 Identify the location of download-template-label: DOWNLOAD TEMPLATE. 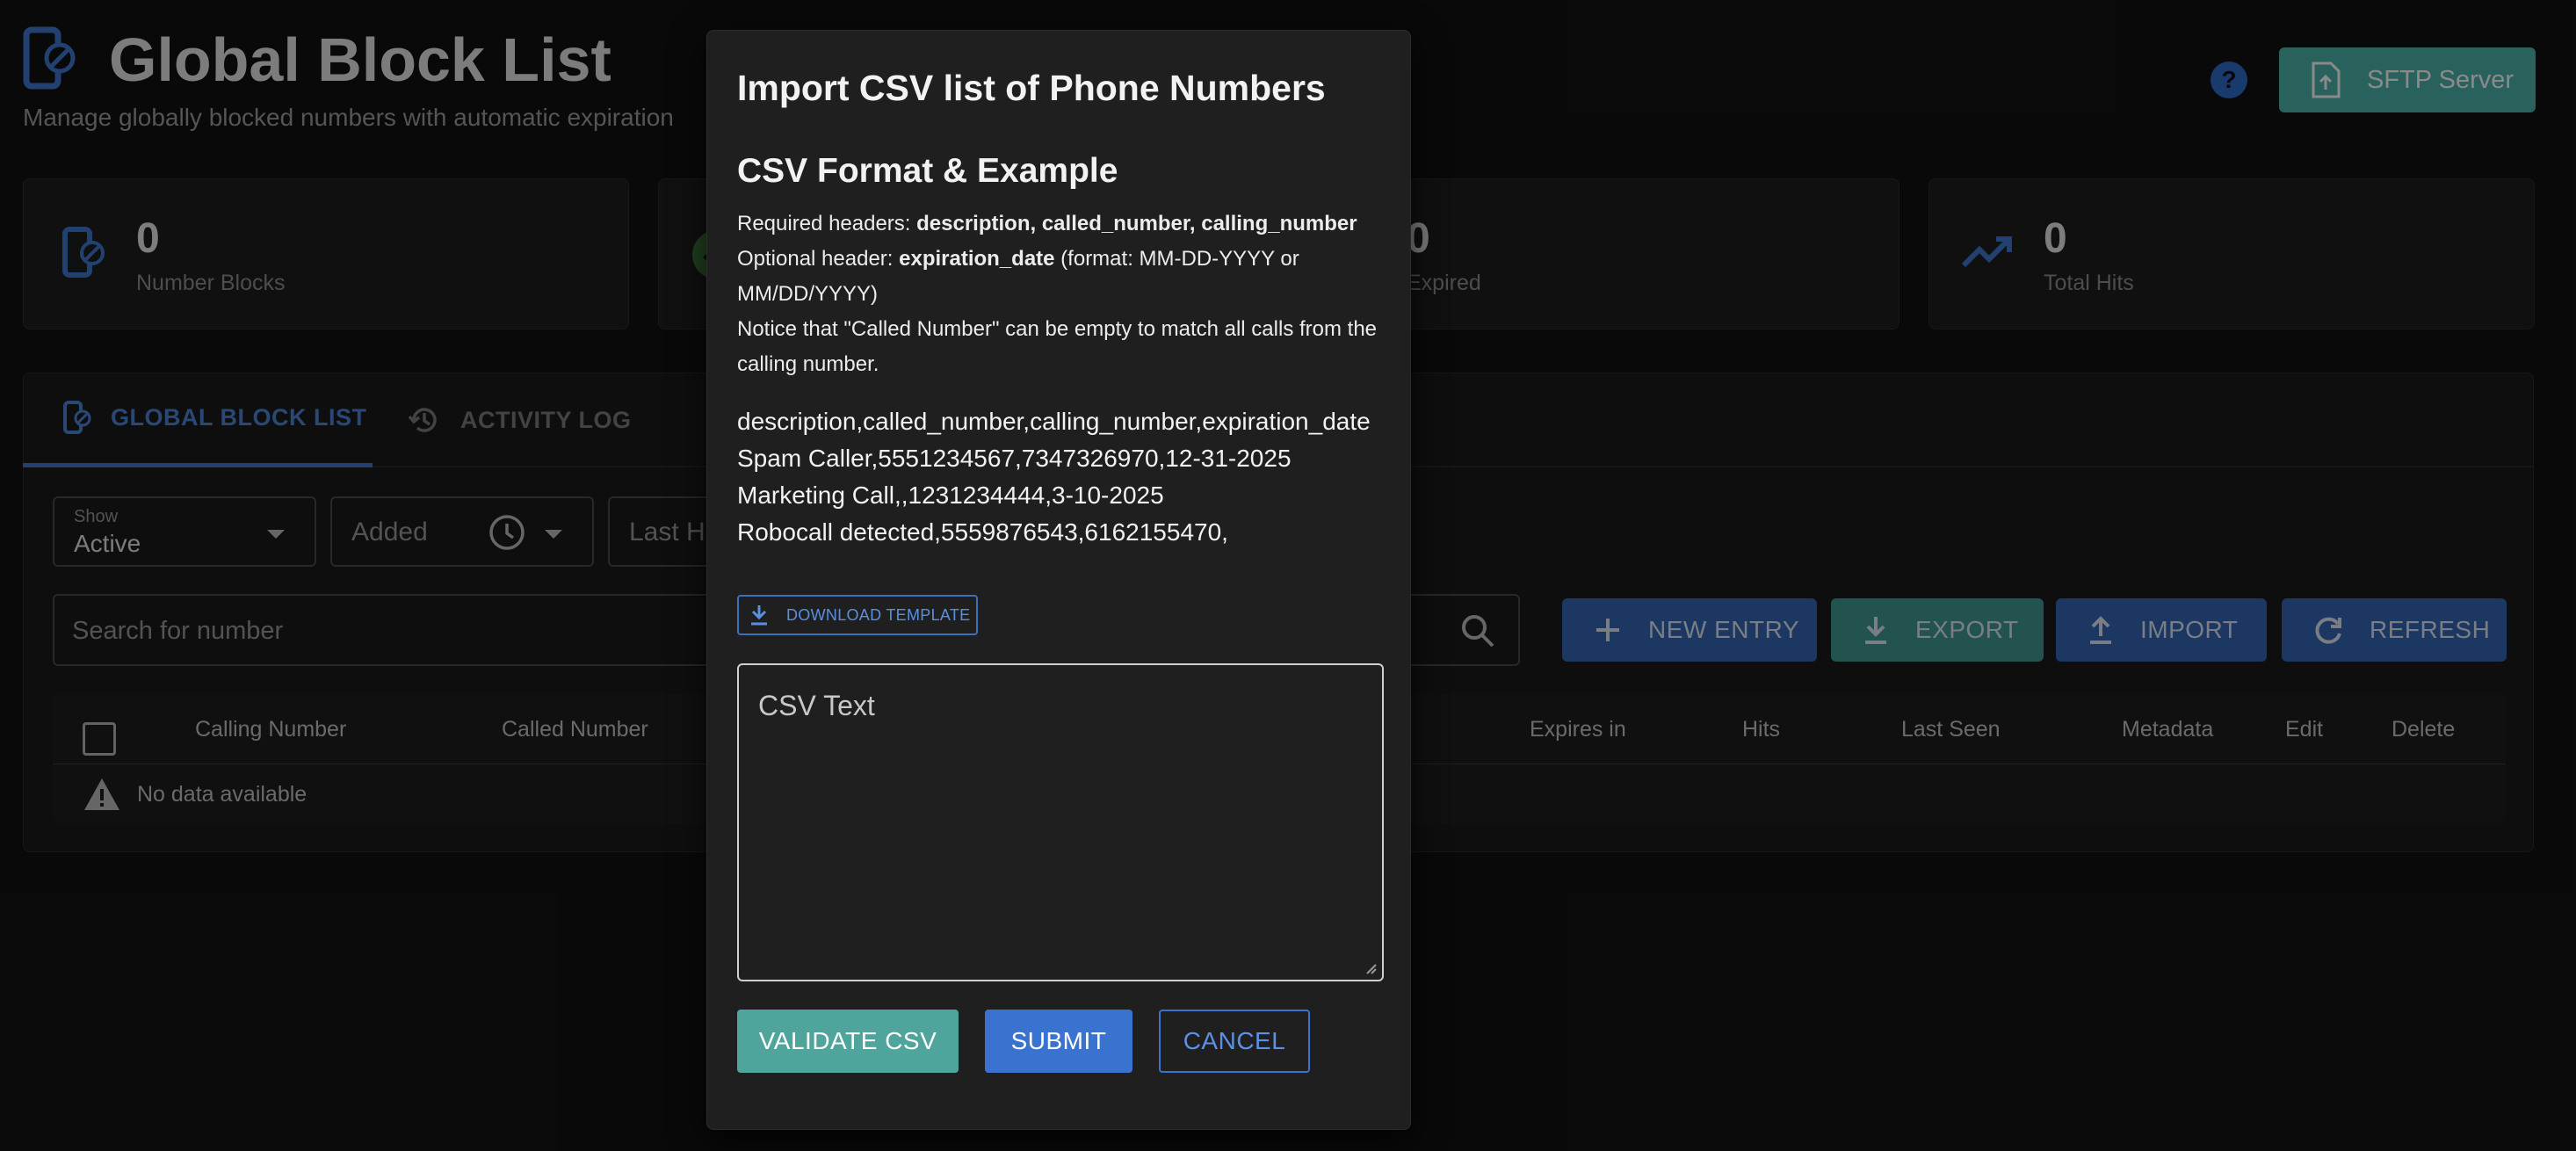
(878, 615).